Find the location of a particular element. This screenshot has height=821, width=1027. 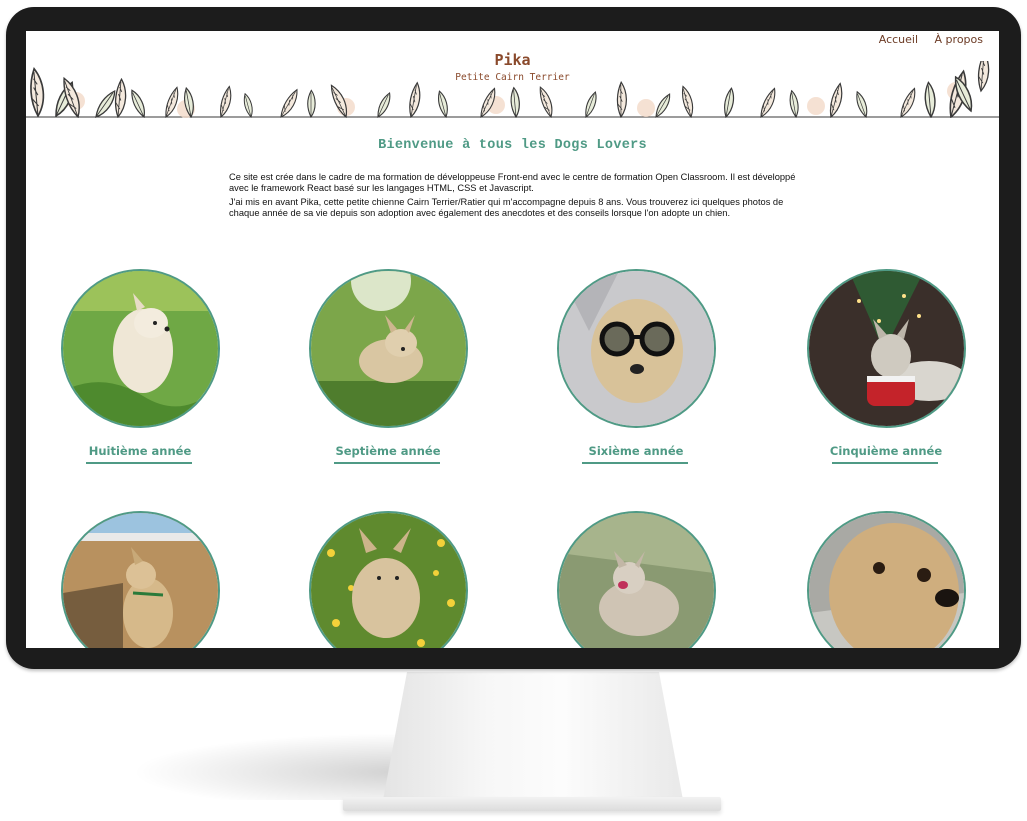

year-card: Cinquième année is located at coordinates (887, 379).